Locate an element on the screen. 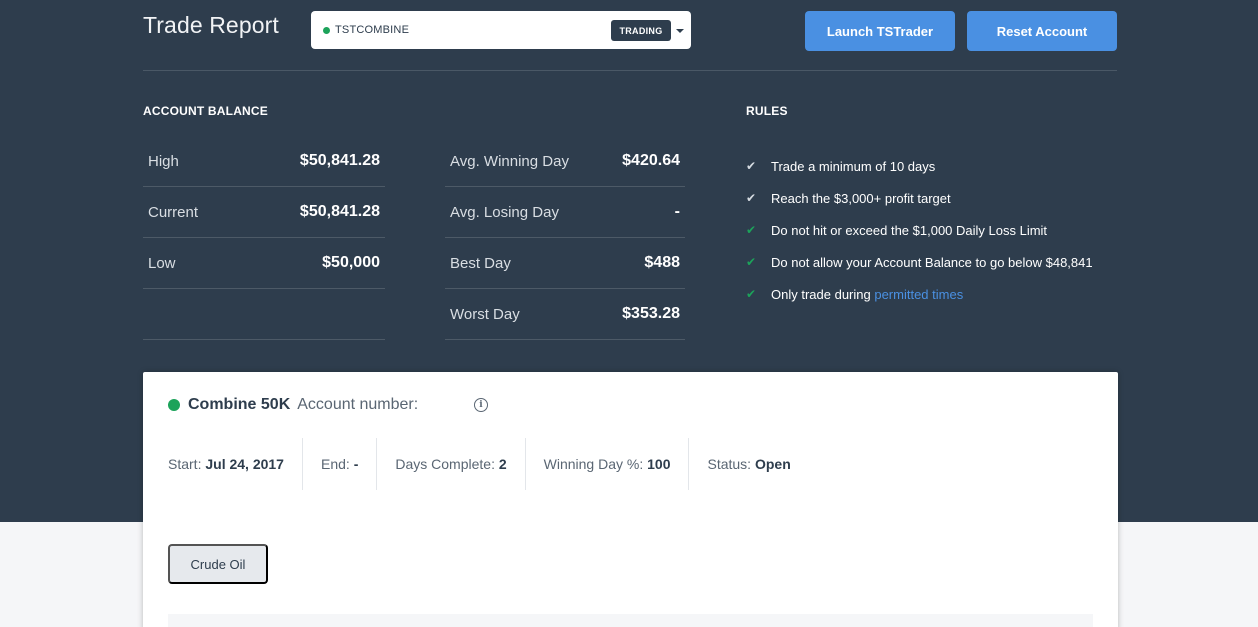  meta-label: Status: is located at coordinates (729, 464).